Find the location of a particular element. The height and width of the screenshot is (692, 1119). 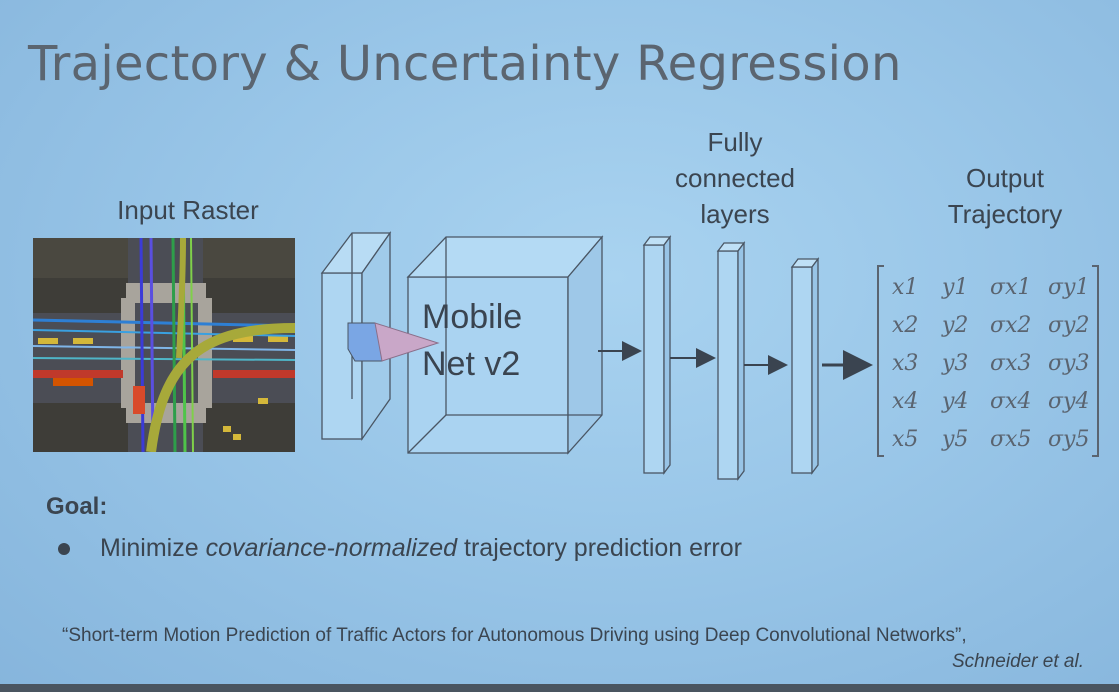

matrix-cell: x2 is located at coordinates (905, 325).